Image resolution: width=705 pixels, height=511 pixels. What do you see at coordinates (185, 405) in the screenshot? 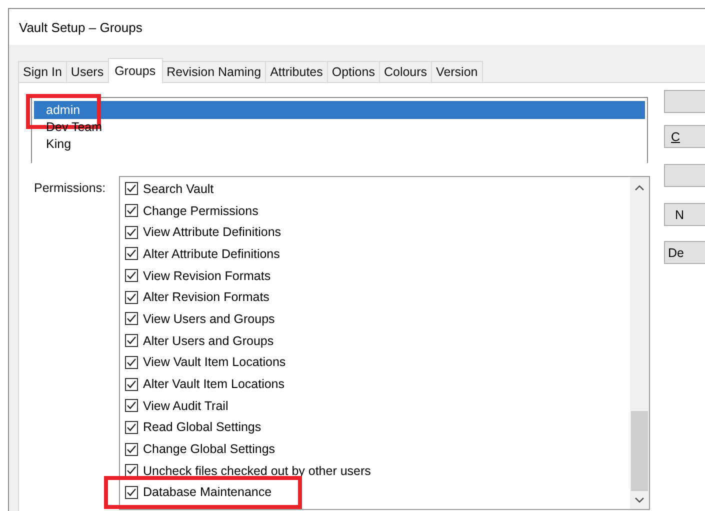
I see `permission-label: View Audit Trail` at bounding box center [185, 405].